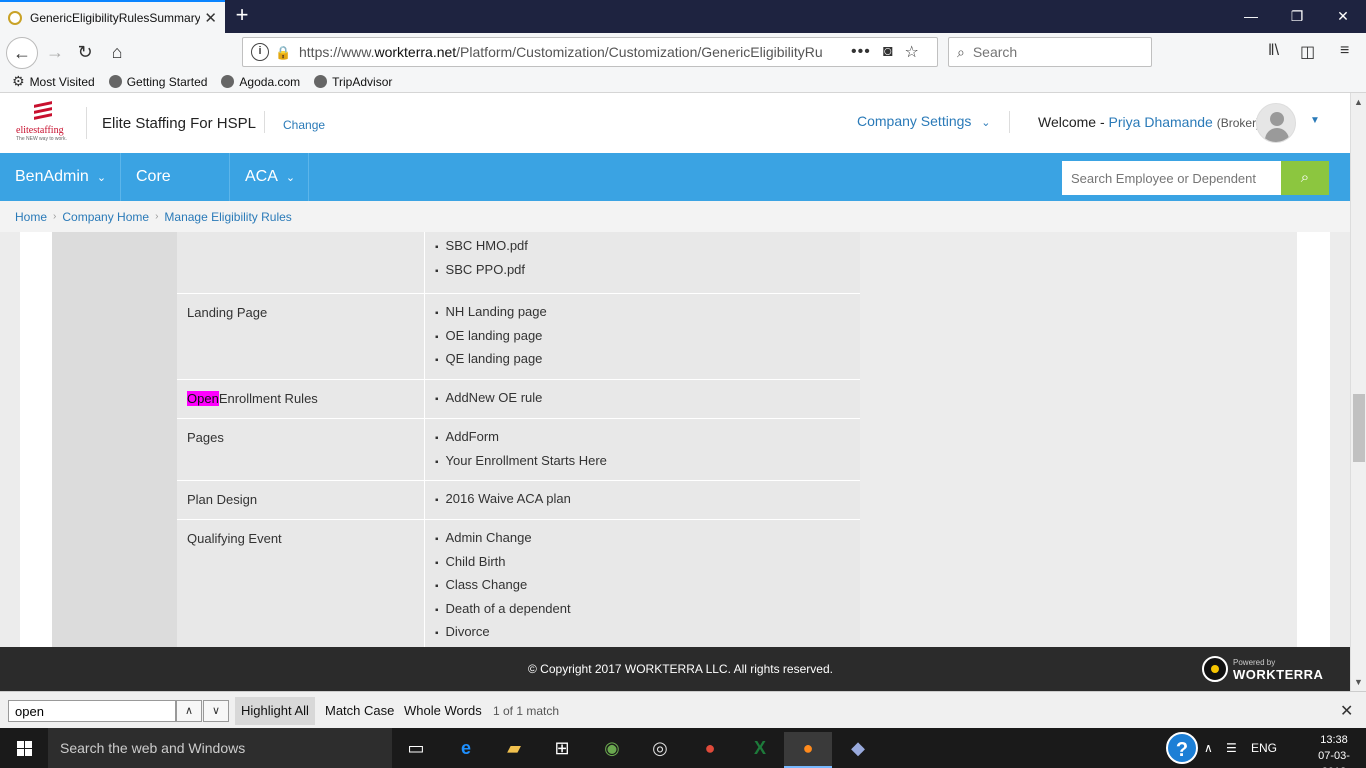  Describe the element at coordinates (514, 750) in the screenshot. I see `file-explorer-icon: ▰` at that location.